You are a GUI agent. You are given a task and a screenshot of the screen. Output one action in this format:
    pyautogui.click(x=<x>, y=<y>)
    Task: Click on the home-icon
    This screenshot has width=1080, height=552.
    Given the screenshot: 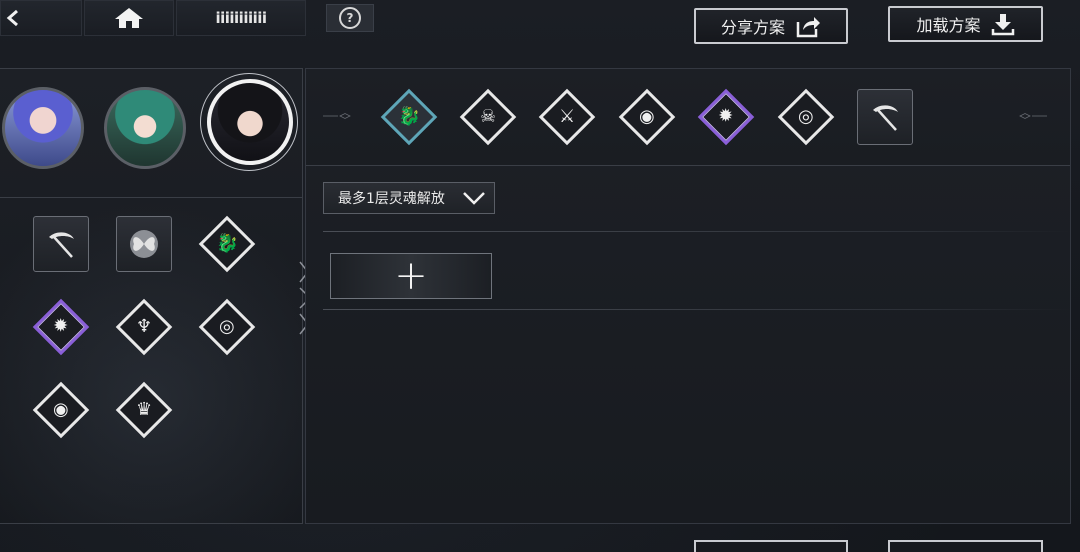 What is the action you would take?
    pyautogui.click(x=129, y=18)
    